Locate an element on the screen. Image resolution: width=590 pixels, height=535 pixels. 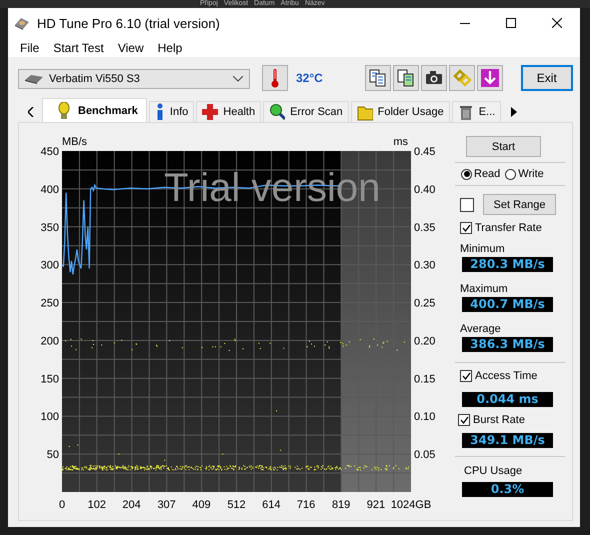
radio-label: Read is located at coordinates (487, 174).